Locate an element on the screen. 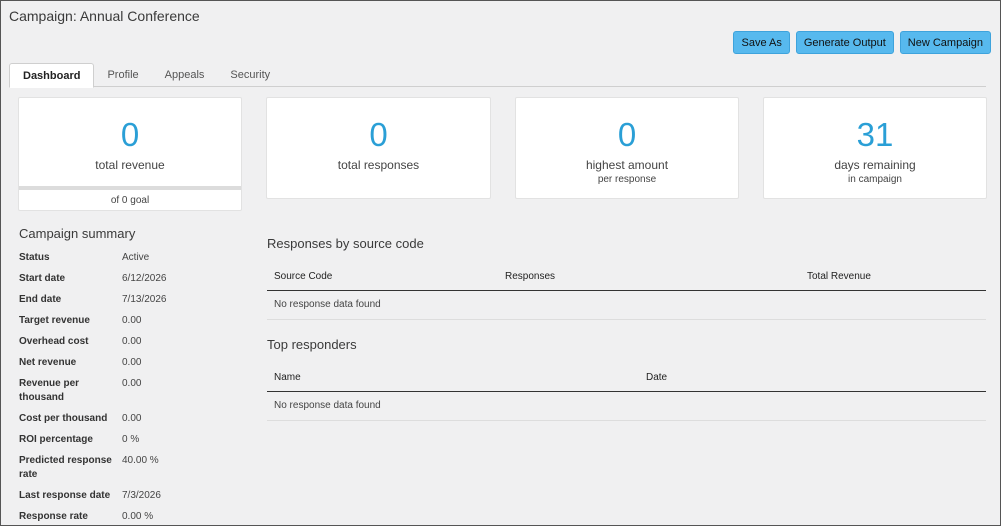 The height and width of the screenshot is (526, 1001). table-header: Name Date is located at coordinates (626, 378).